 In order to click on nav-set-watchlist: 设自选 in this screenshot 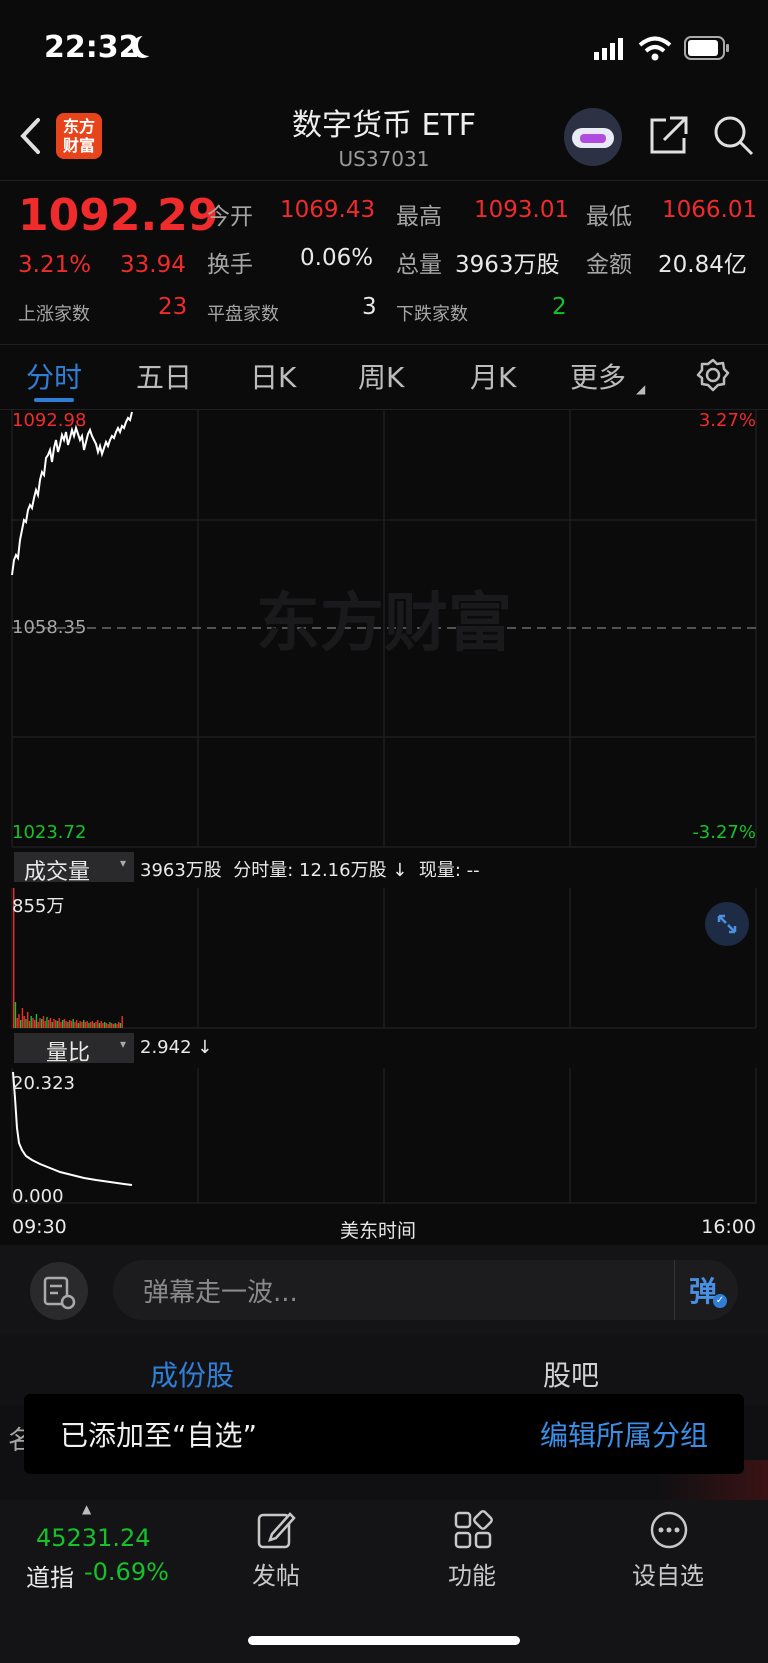, I will do `click(668, 1573)`.